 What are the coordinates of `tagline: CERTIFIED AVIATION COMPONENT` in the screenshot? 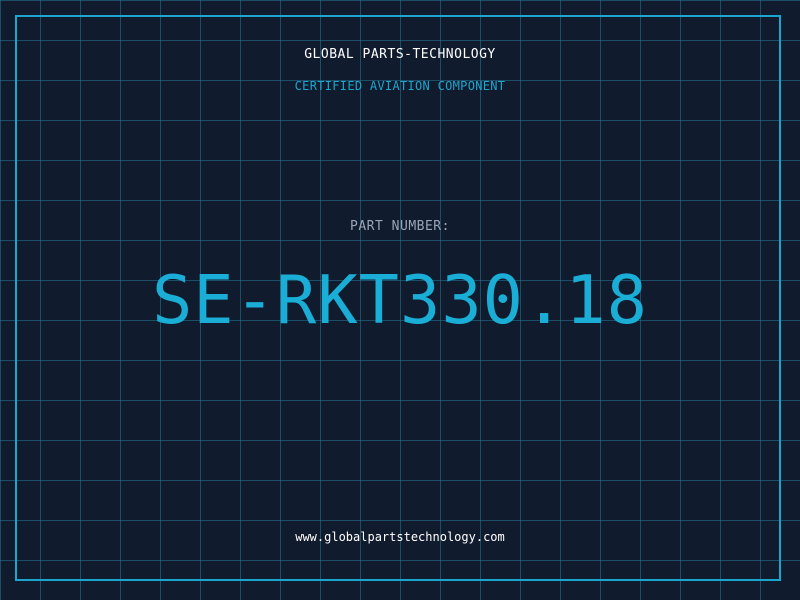 It's located at (400, 86).